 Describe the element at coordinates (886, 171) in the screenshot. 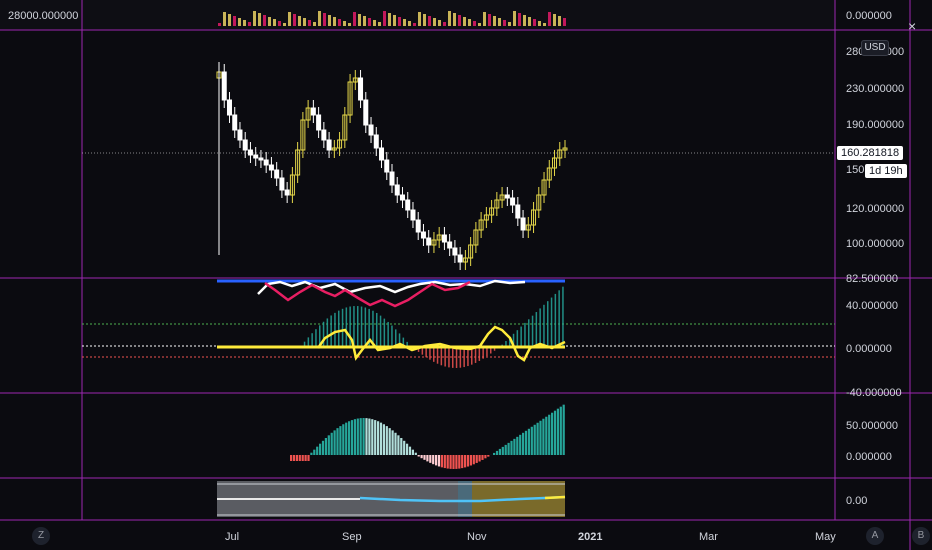

I see `candle-countdown-tag: 1d 19h` at that location.